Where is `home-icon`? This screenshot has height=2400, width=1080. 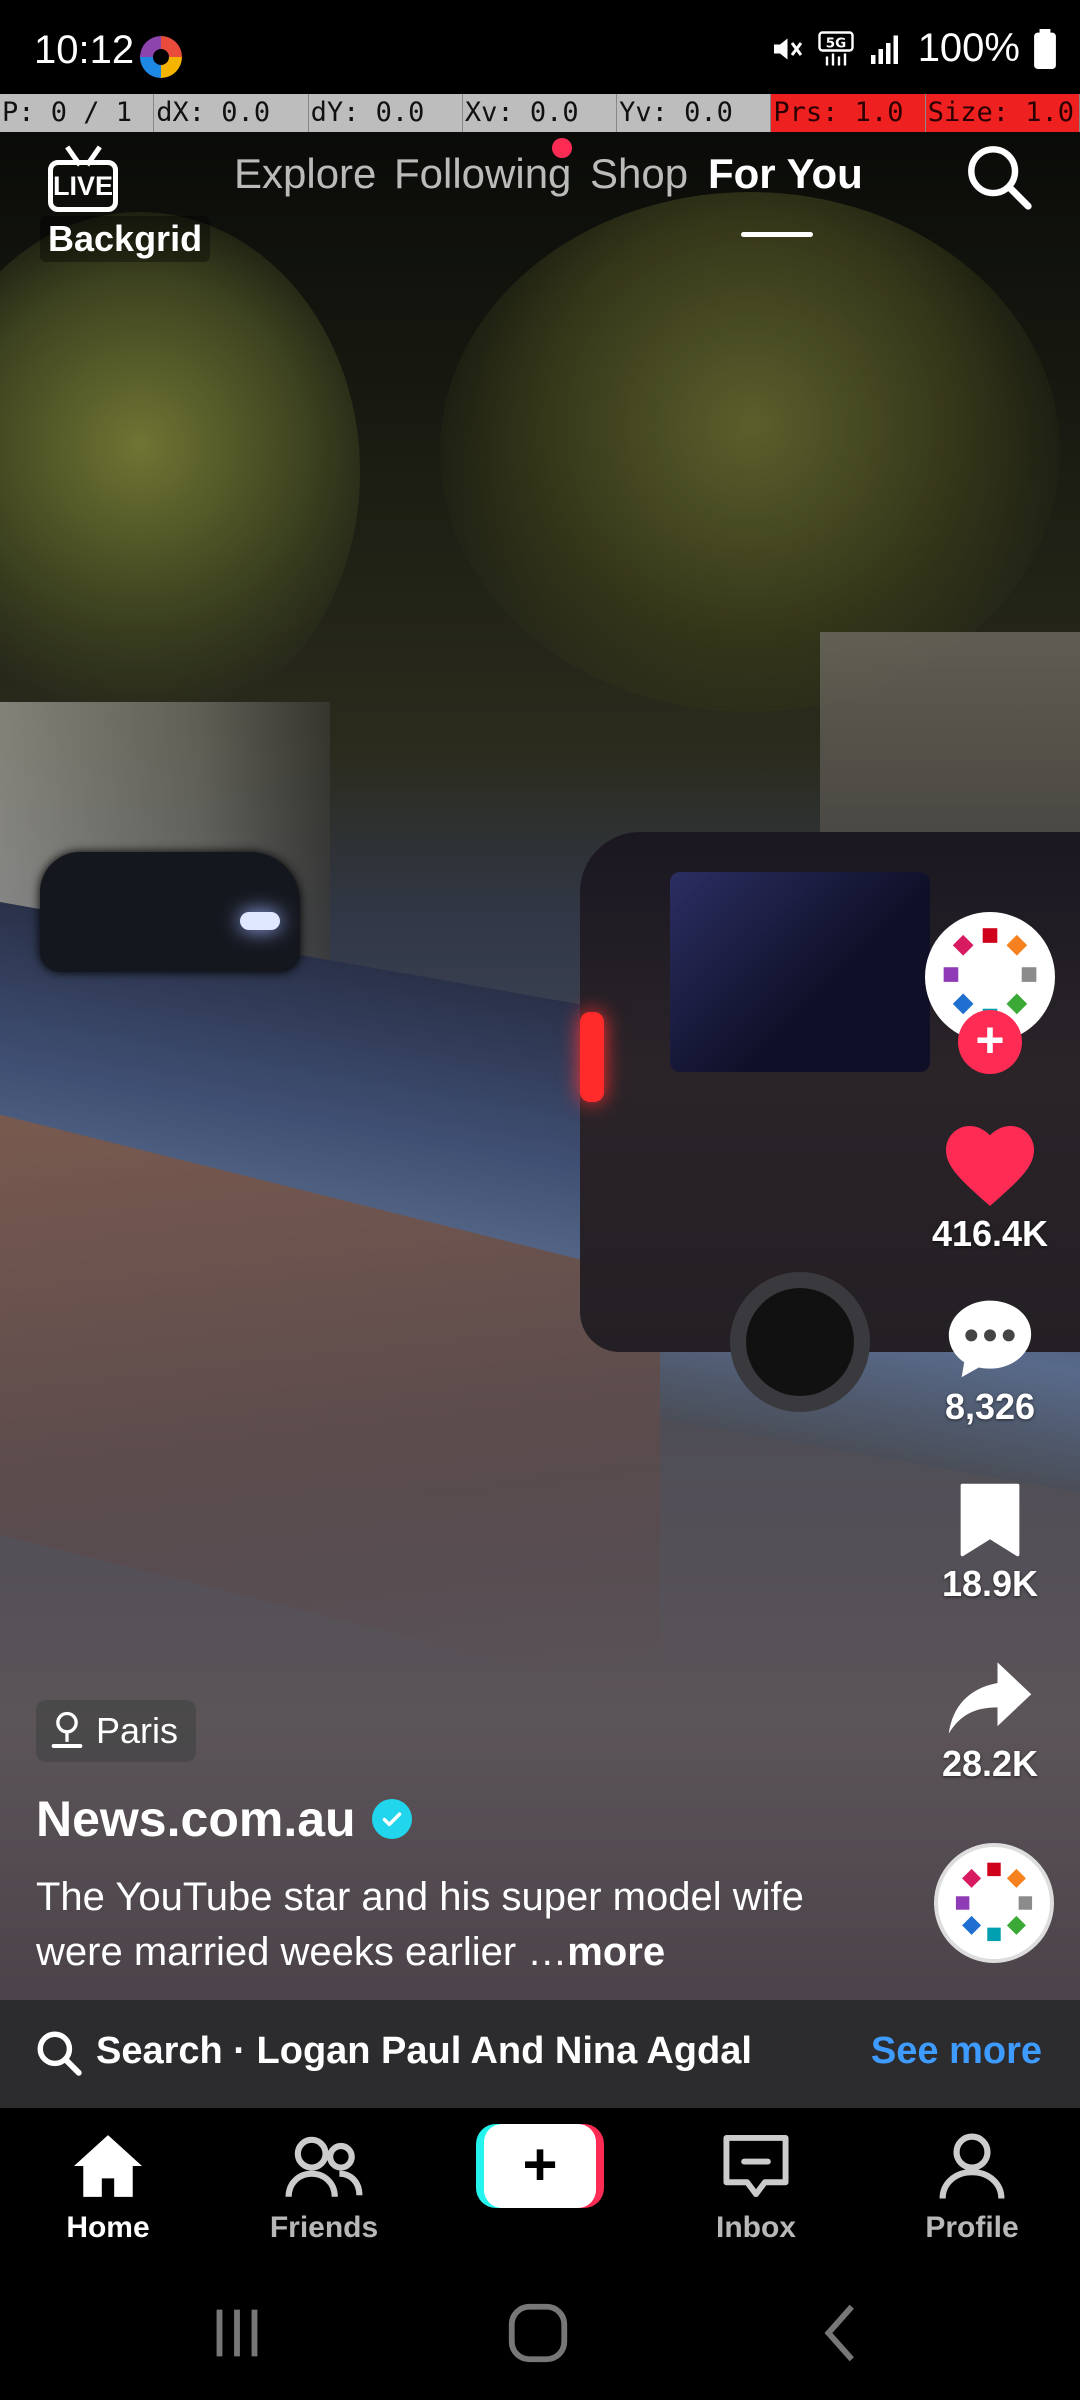 home-icon is located at coordinates (108, 2166).